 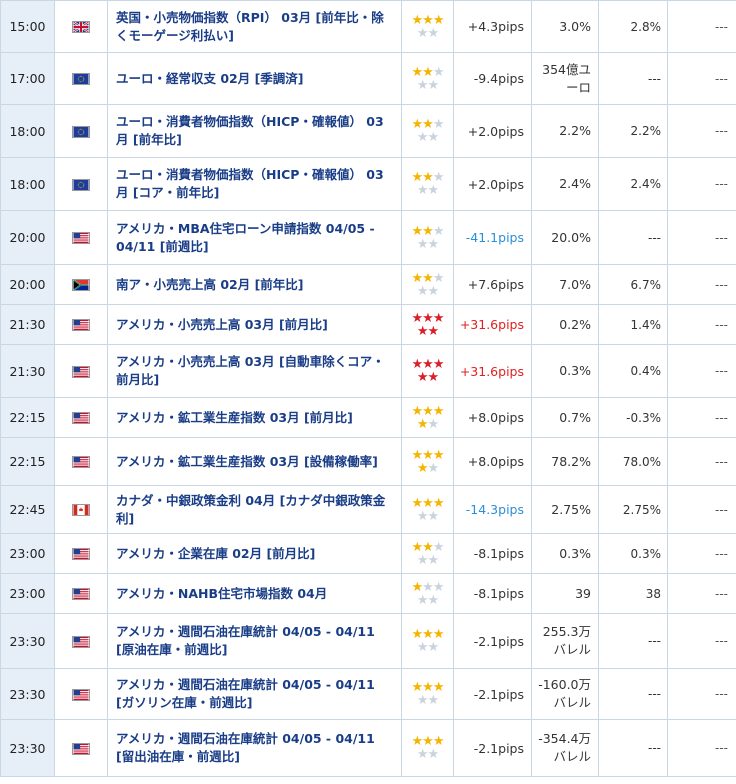 What do you see at coordinates (254, 417) in the screenshot?
I see `event-name-link: アメリカ・鉱工業生産指数 03月 [前月比]` at bounding box center [254, 417].